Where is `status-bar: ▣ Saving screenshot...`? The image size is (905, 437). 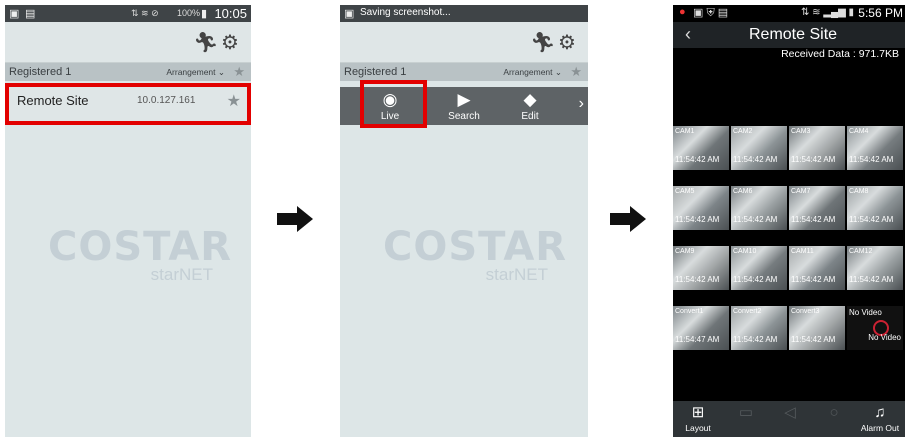
status-bar: ▣ Saving screenshot... is located at coordinates (464, 13).